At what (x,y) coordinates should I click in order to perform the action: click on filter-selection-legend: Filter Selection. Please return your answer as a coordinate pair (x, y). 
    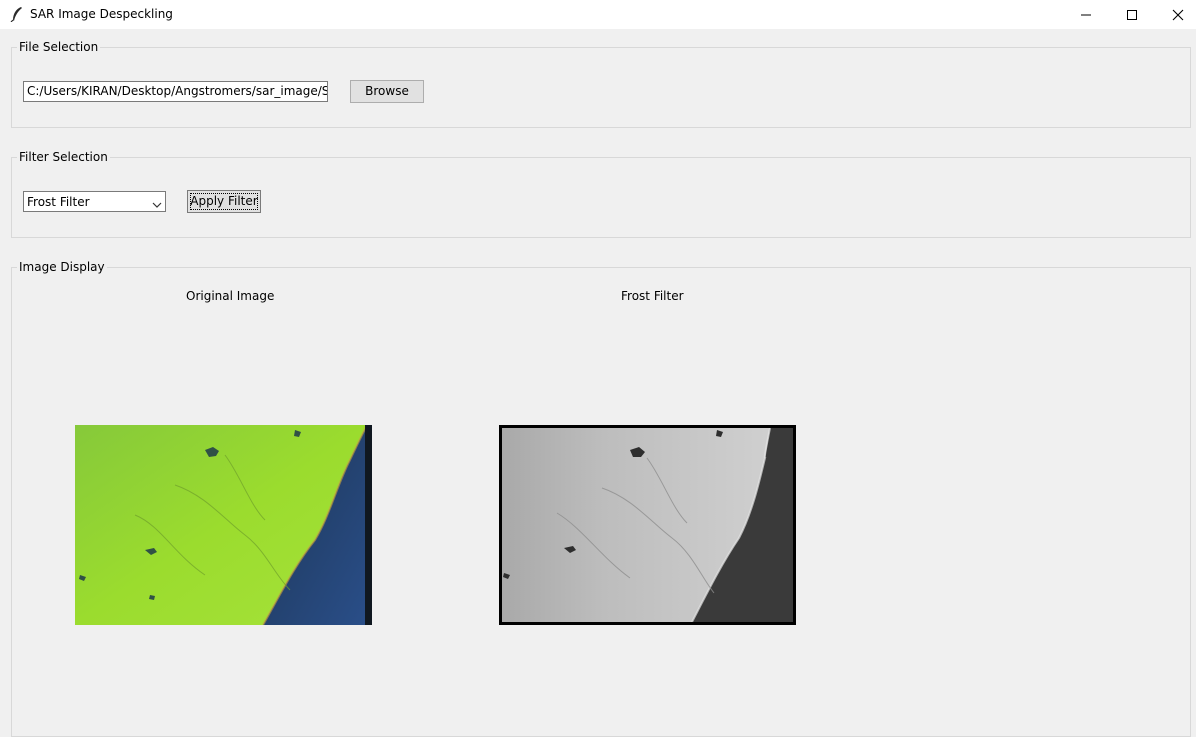
    Looking at the image, I should click on (63, 157).